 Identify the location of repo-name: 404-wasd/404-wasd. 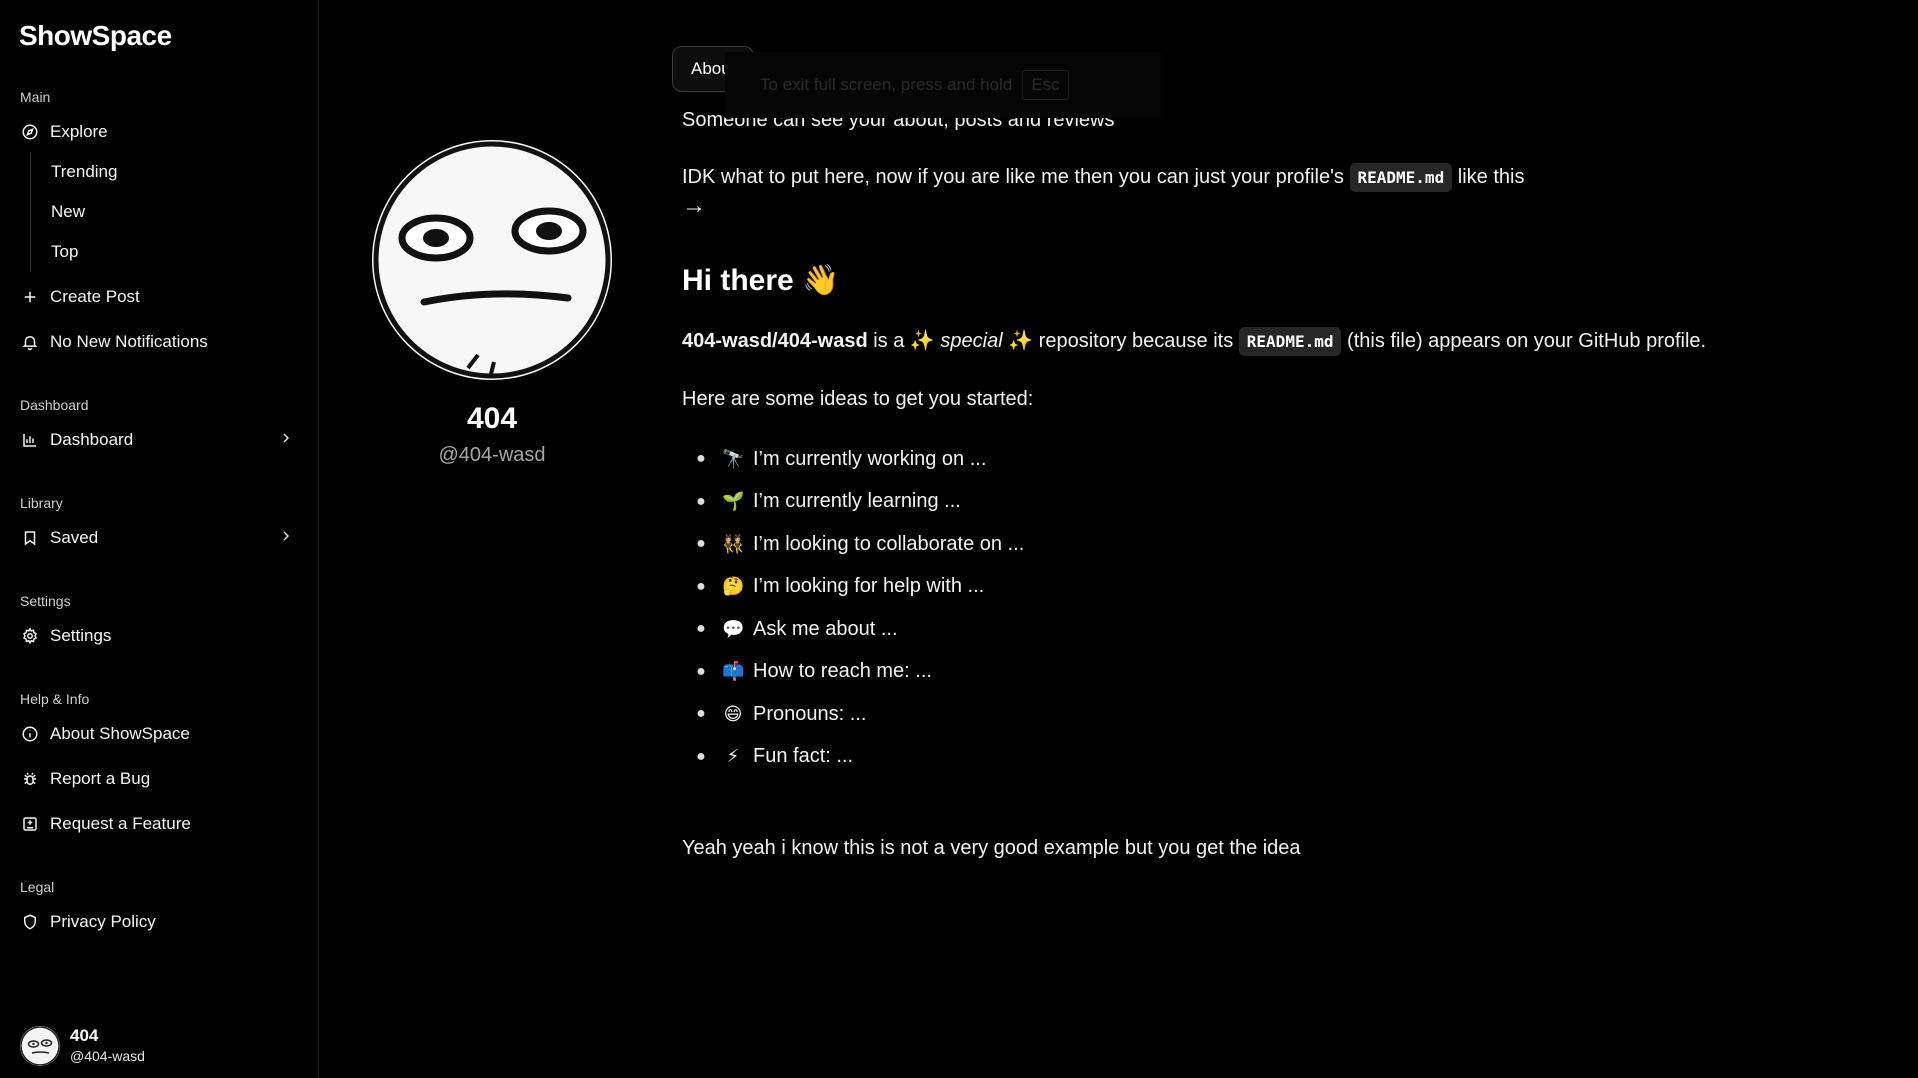
(775, 341).